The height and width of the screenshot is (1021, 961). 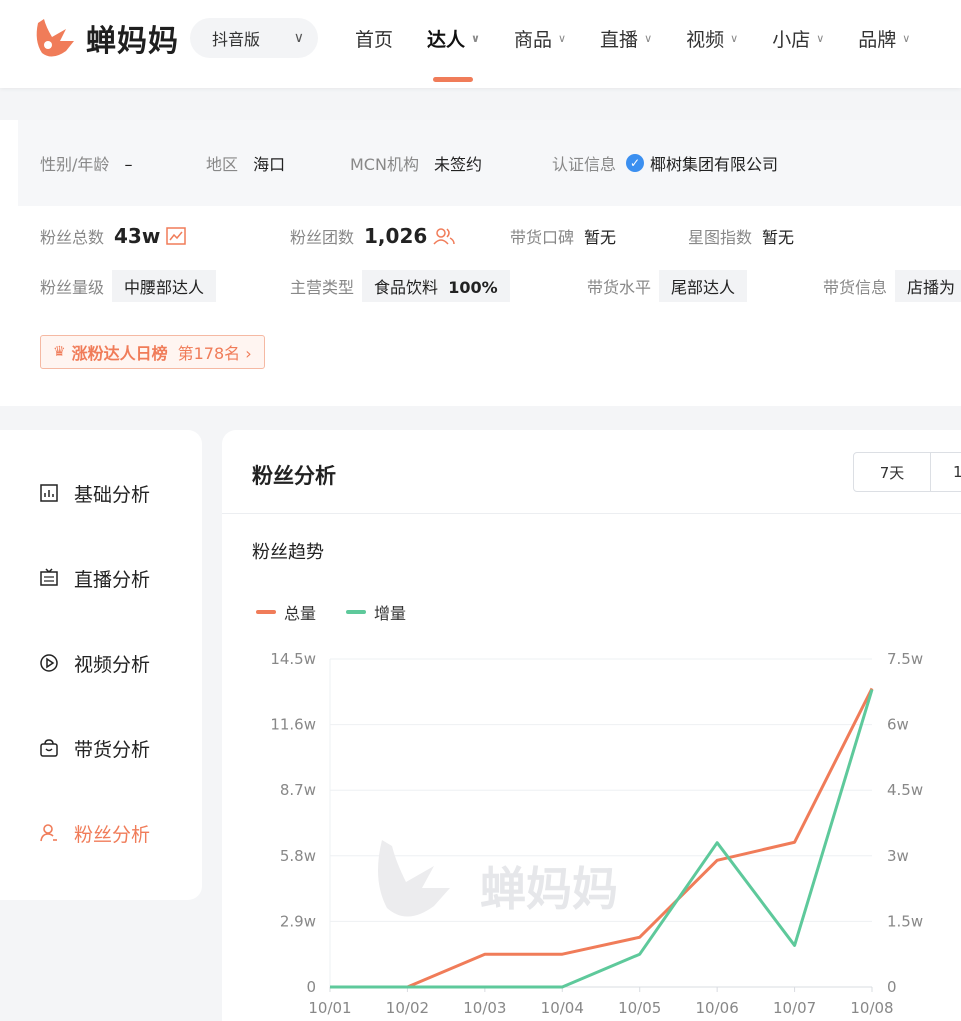 I want to click on side-item-4: 粉丝分析, so click(x=94, y=833).